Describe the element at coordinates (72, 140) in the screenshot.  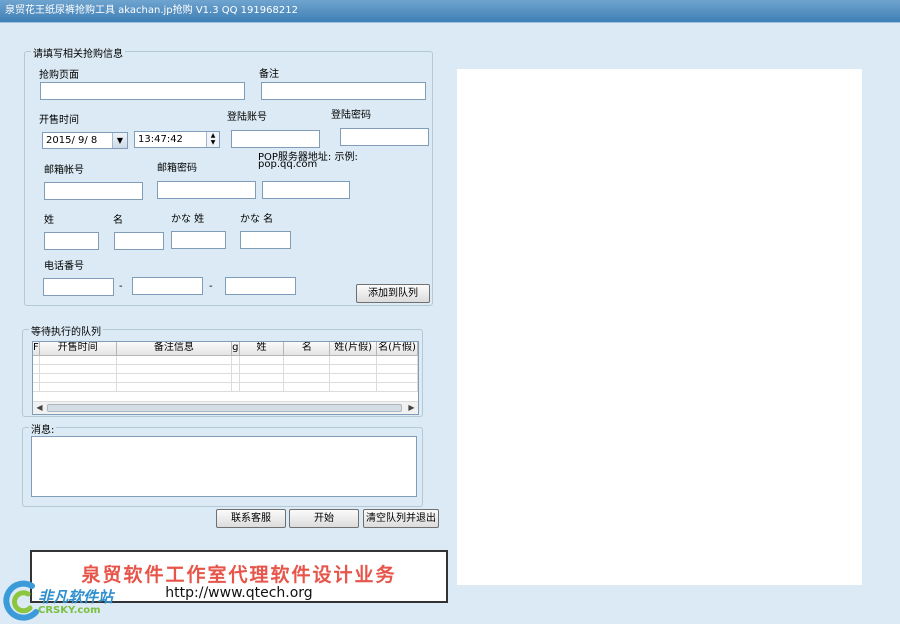
I see `sale-date-value: 2015/ 9/ 8` at that location.